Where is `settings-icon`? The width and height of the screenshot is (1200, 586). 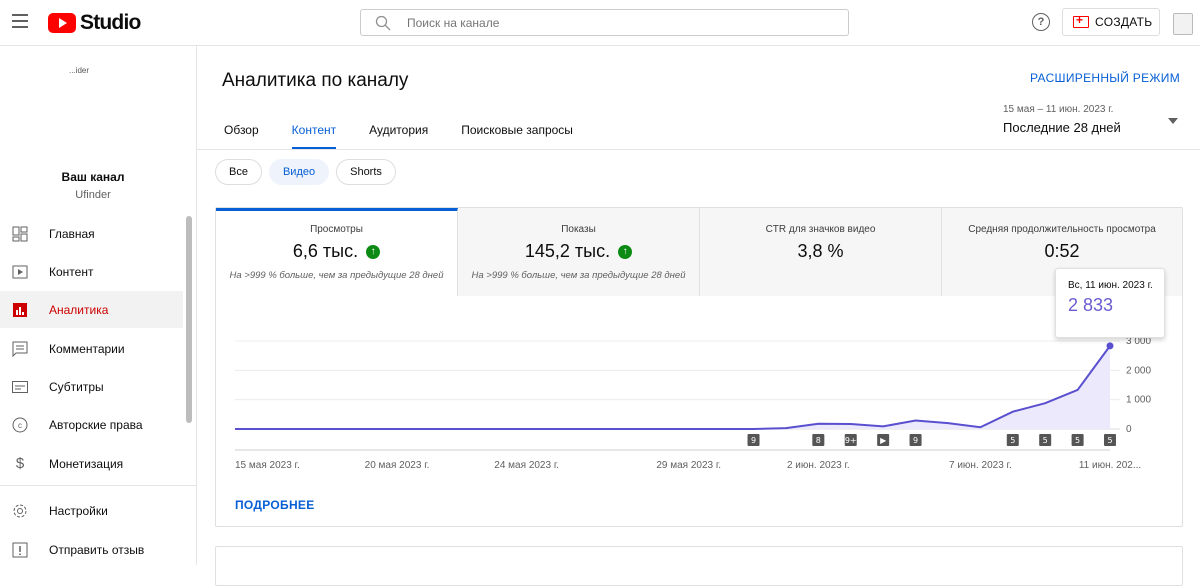 settings-icon is located at coordinates (20, 511).